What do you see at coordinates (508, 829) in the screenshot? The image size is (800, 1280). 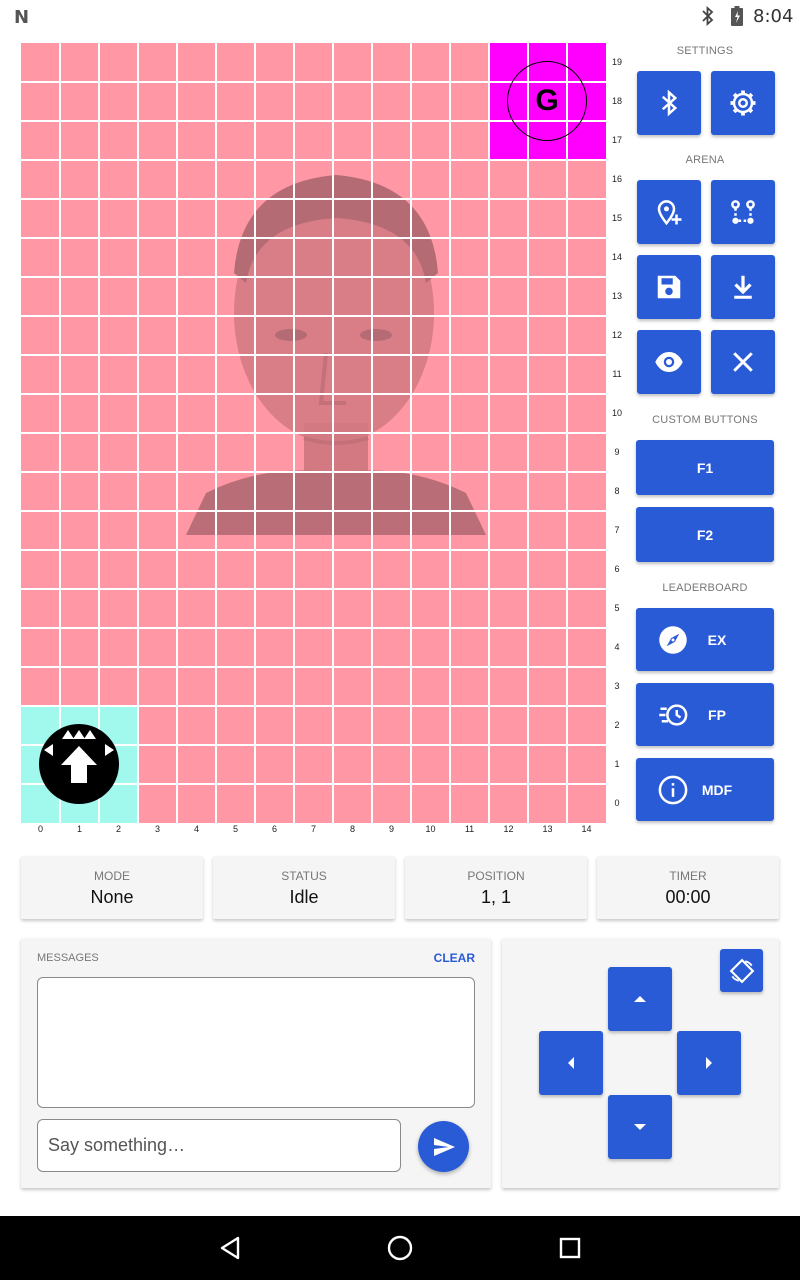 I see `x-tick: 12` at bounding box center [508, 829].